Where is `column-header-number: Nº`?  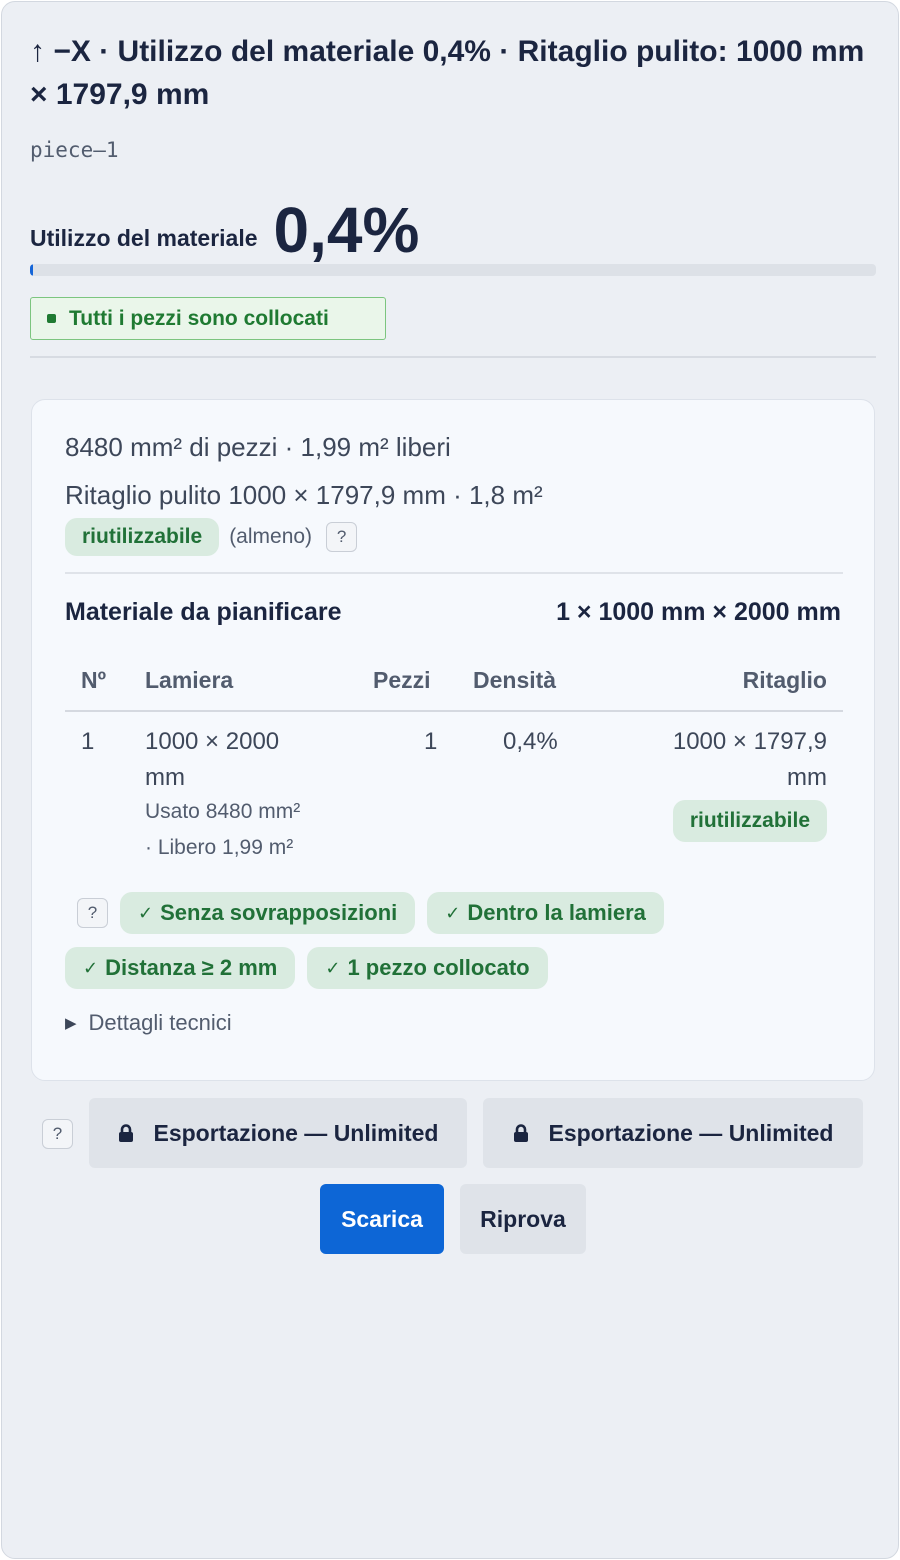 column-header-number: Nº is located at coordinates (94, 680).